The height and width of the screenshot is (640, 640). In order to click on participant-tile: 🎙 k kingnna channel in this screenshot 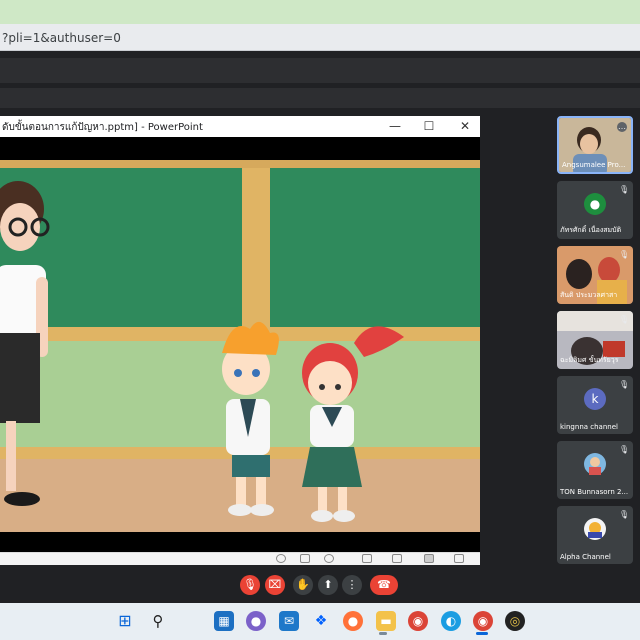, I will do `click(595, 405)`.